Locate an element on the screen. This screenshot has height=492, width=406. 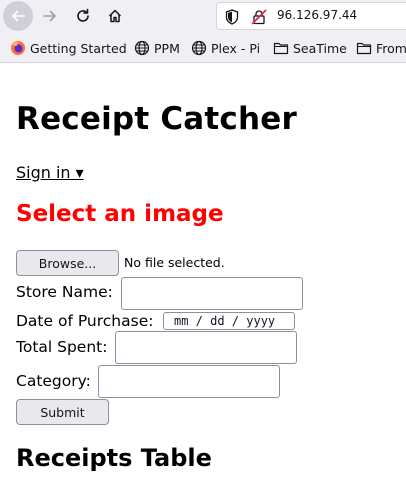
bookmark-label: Plex - Pi is located at coordinates (236, 48).